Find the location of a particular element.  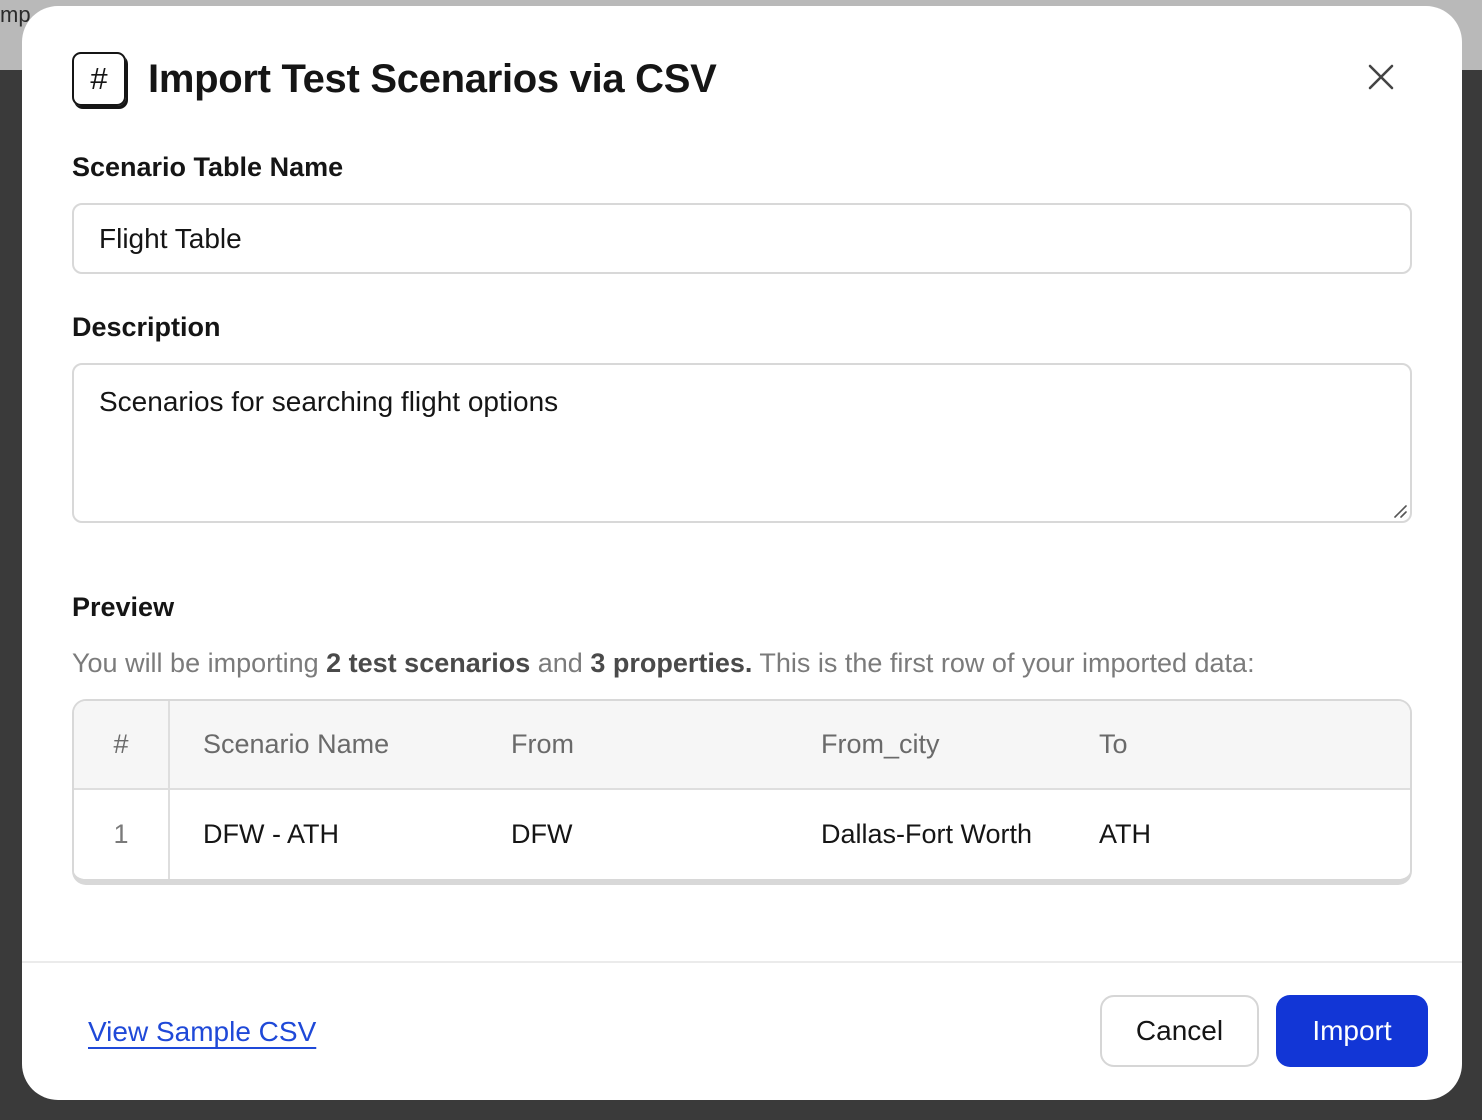

close-button is located at coordinates (1381, 77).